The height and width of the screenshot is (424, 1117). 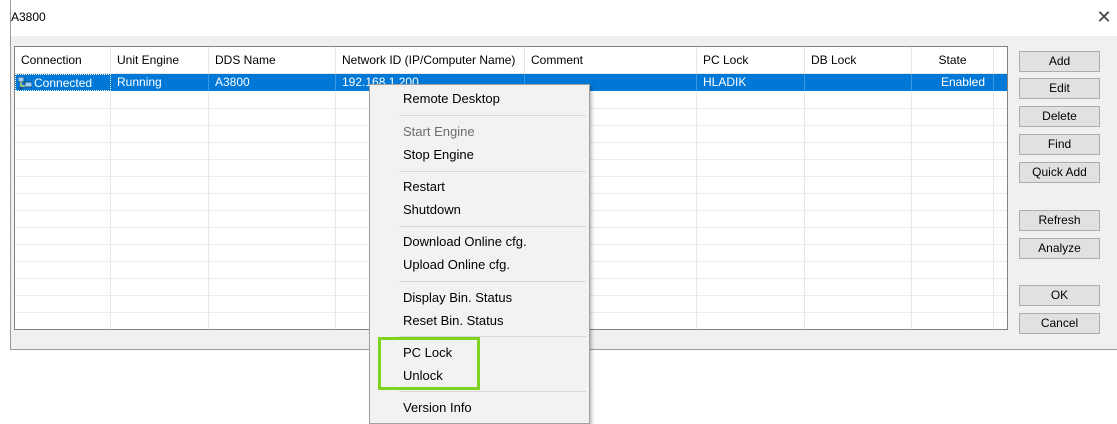 I want to click on menu-item-display-bin-status: Display Bin. Status, so click(x=457, y=298).